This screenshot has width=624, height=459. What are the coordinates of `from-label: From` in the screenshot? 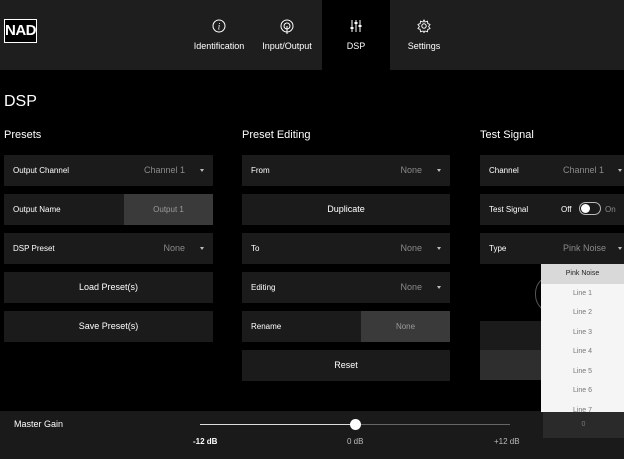 It's located at (260, 170).